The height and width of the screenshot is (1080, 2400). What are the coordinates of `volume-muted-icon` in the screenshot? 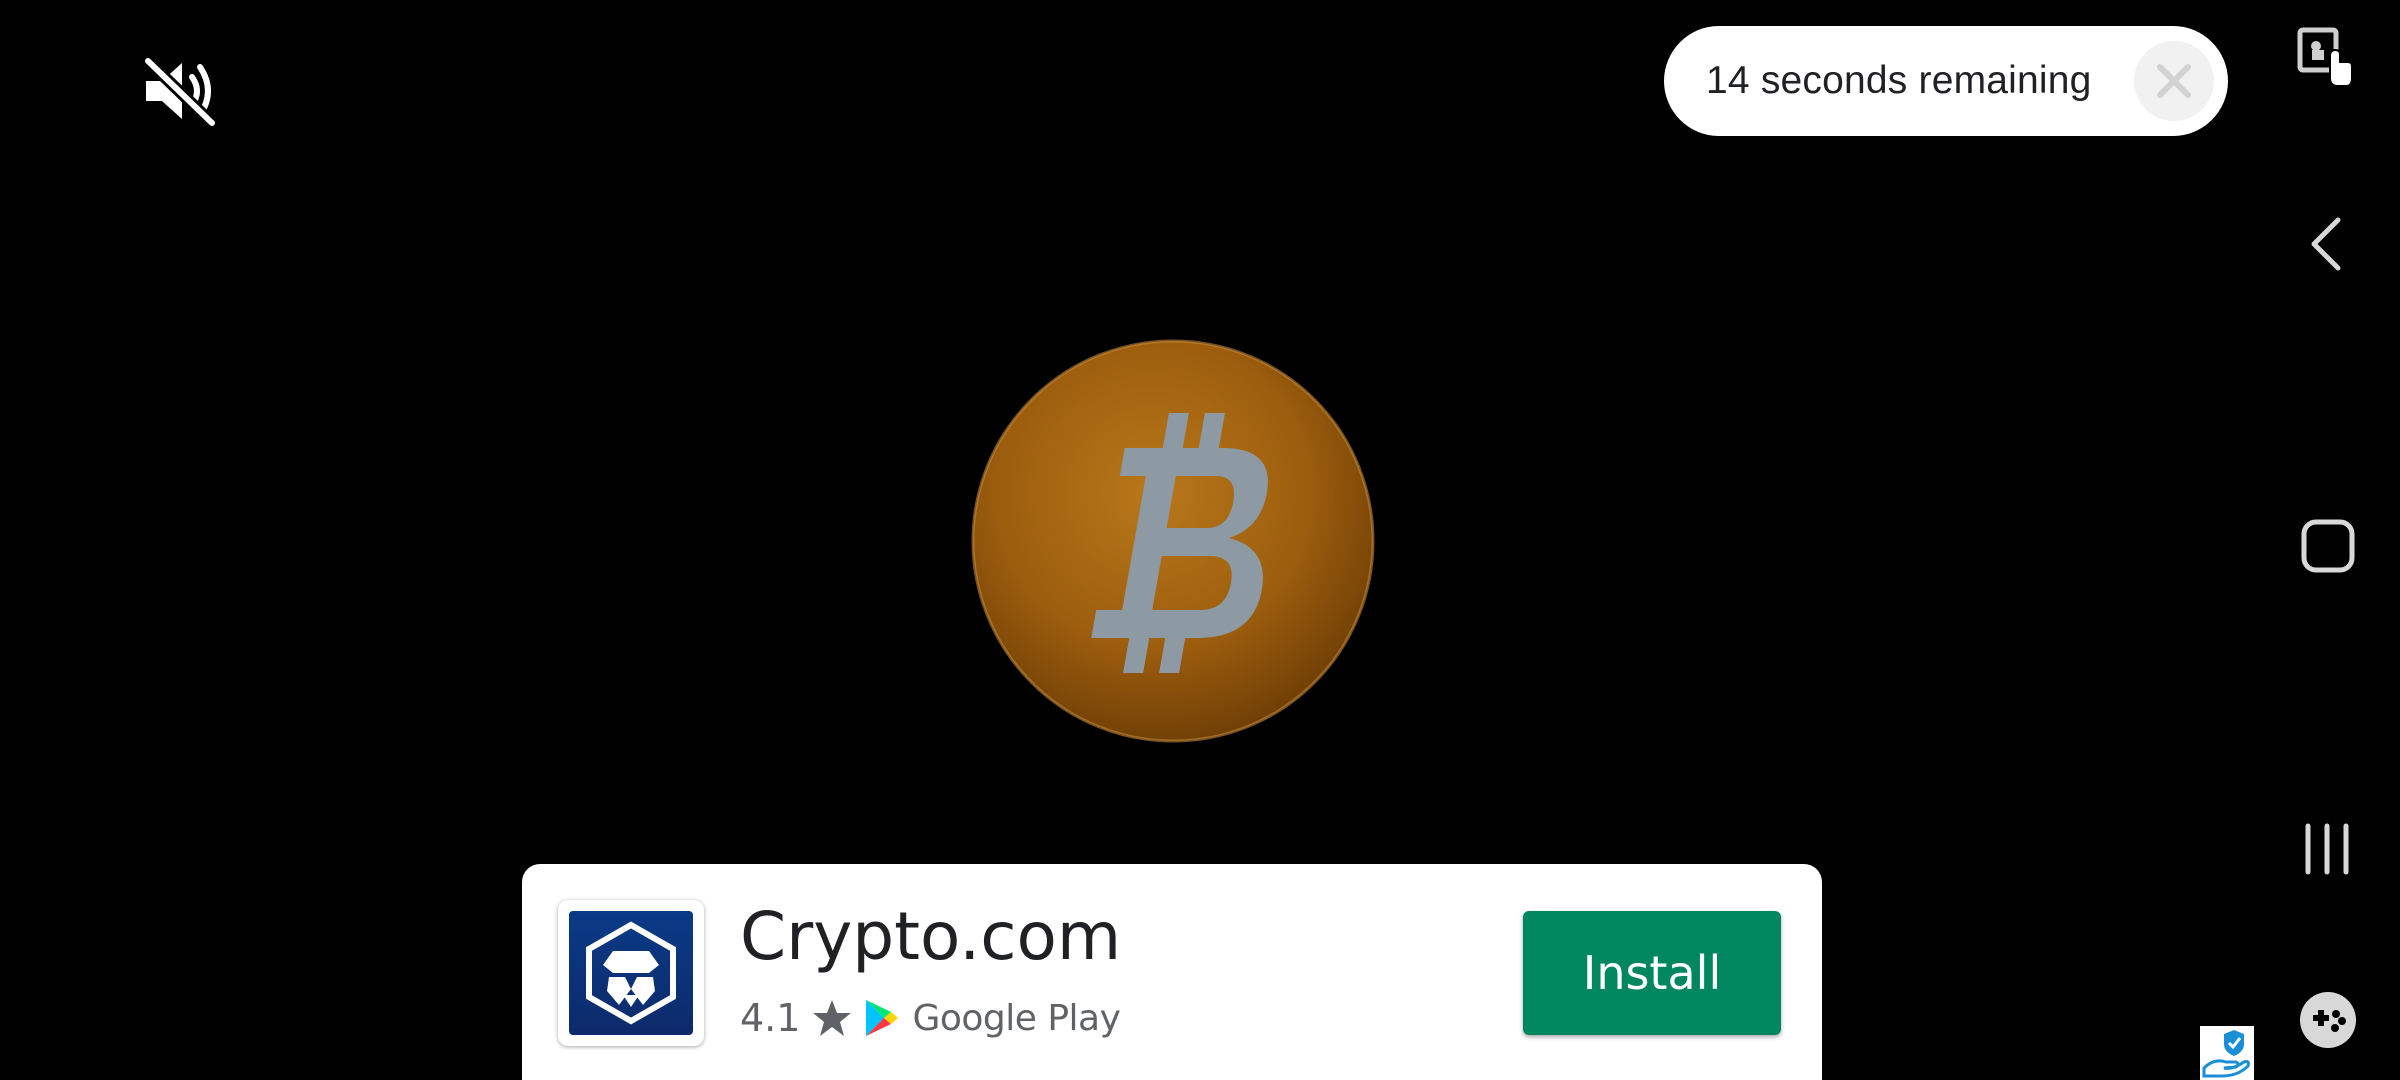 It's located at (180, 92).